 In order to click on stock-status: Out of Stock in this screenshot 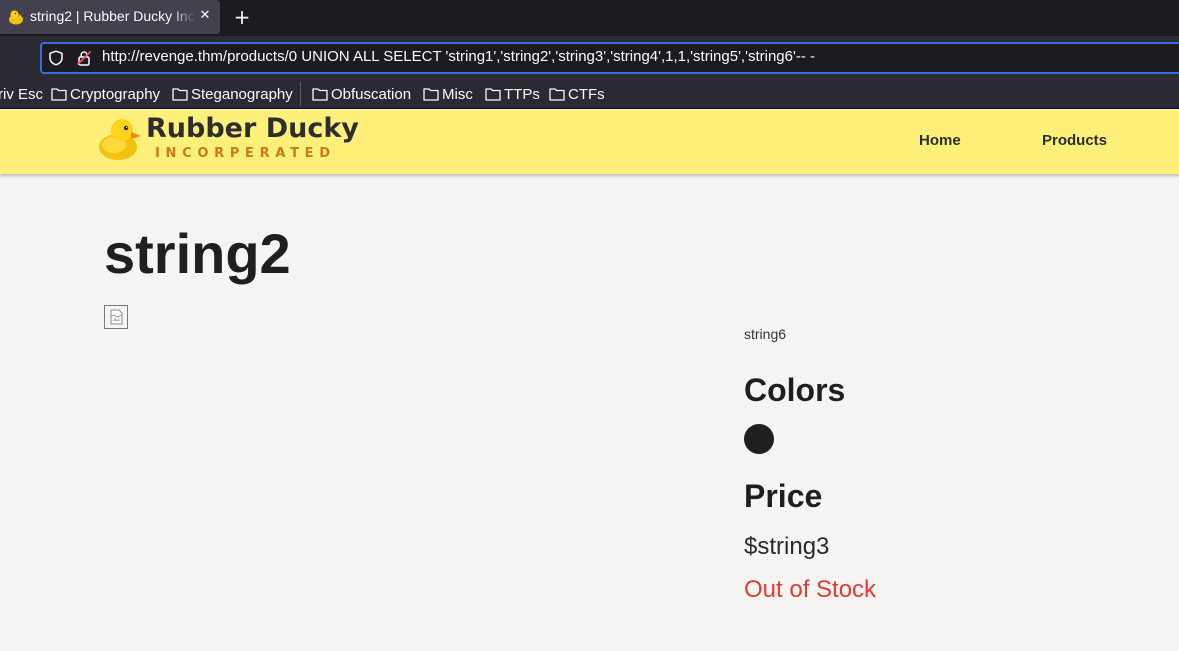, I will do `click(810, 589)`.